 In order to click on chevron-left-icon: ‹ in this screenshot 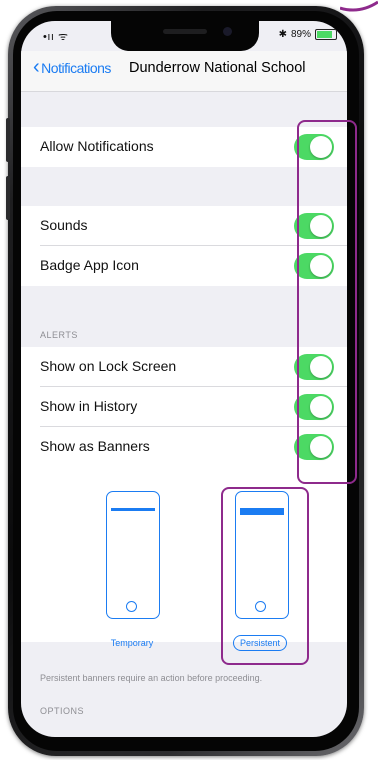, I will do `click(36, 67)`.